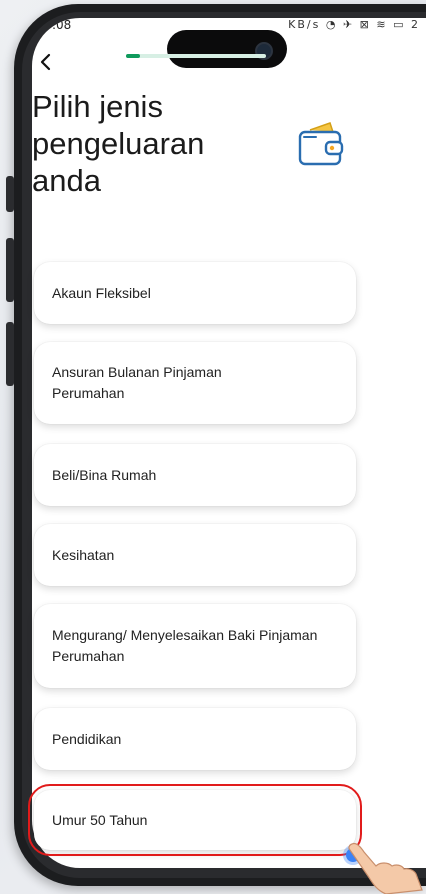 This screenshot has width=426, height=894. What do you see at coordinates (137, 382) in the screenshot?
I see `option-label: Ansuran Bulanan Pinjaman Perumahan` at bounding box center [137, 382].